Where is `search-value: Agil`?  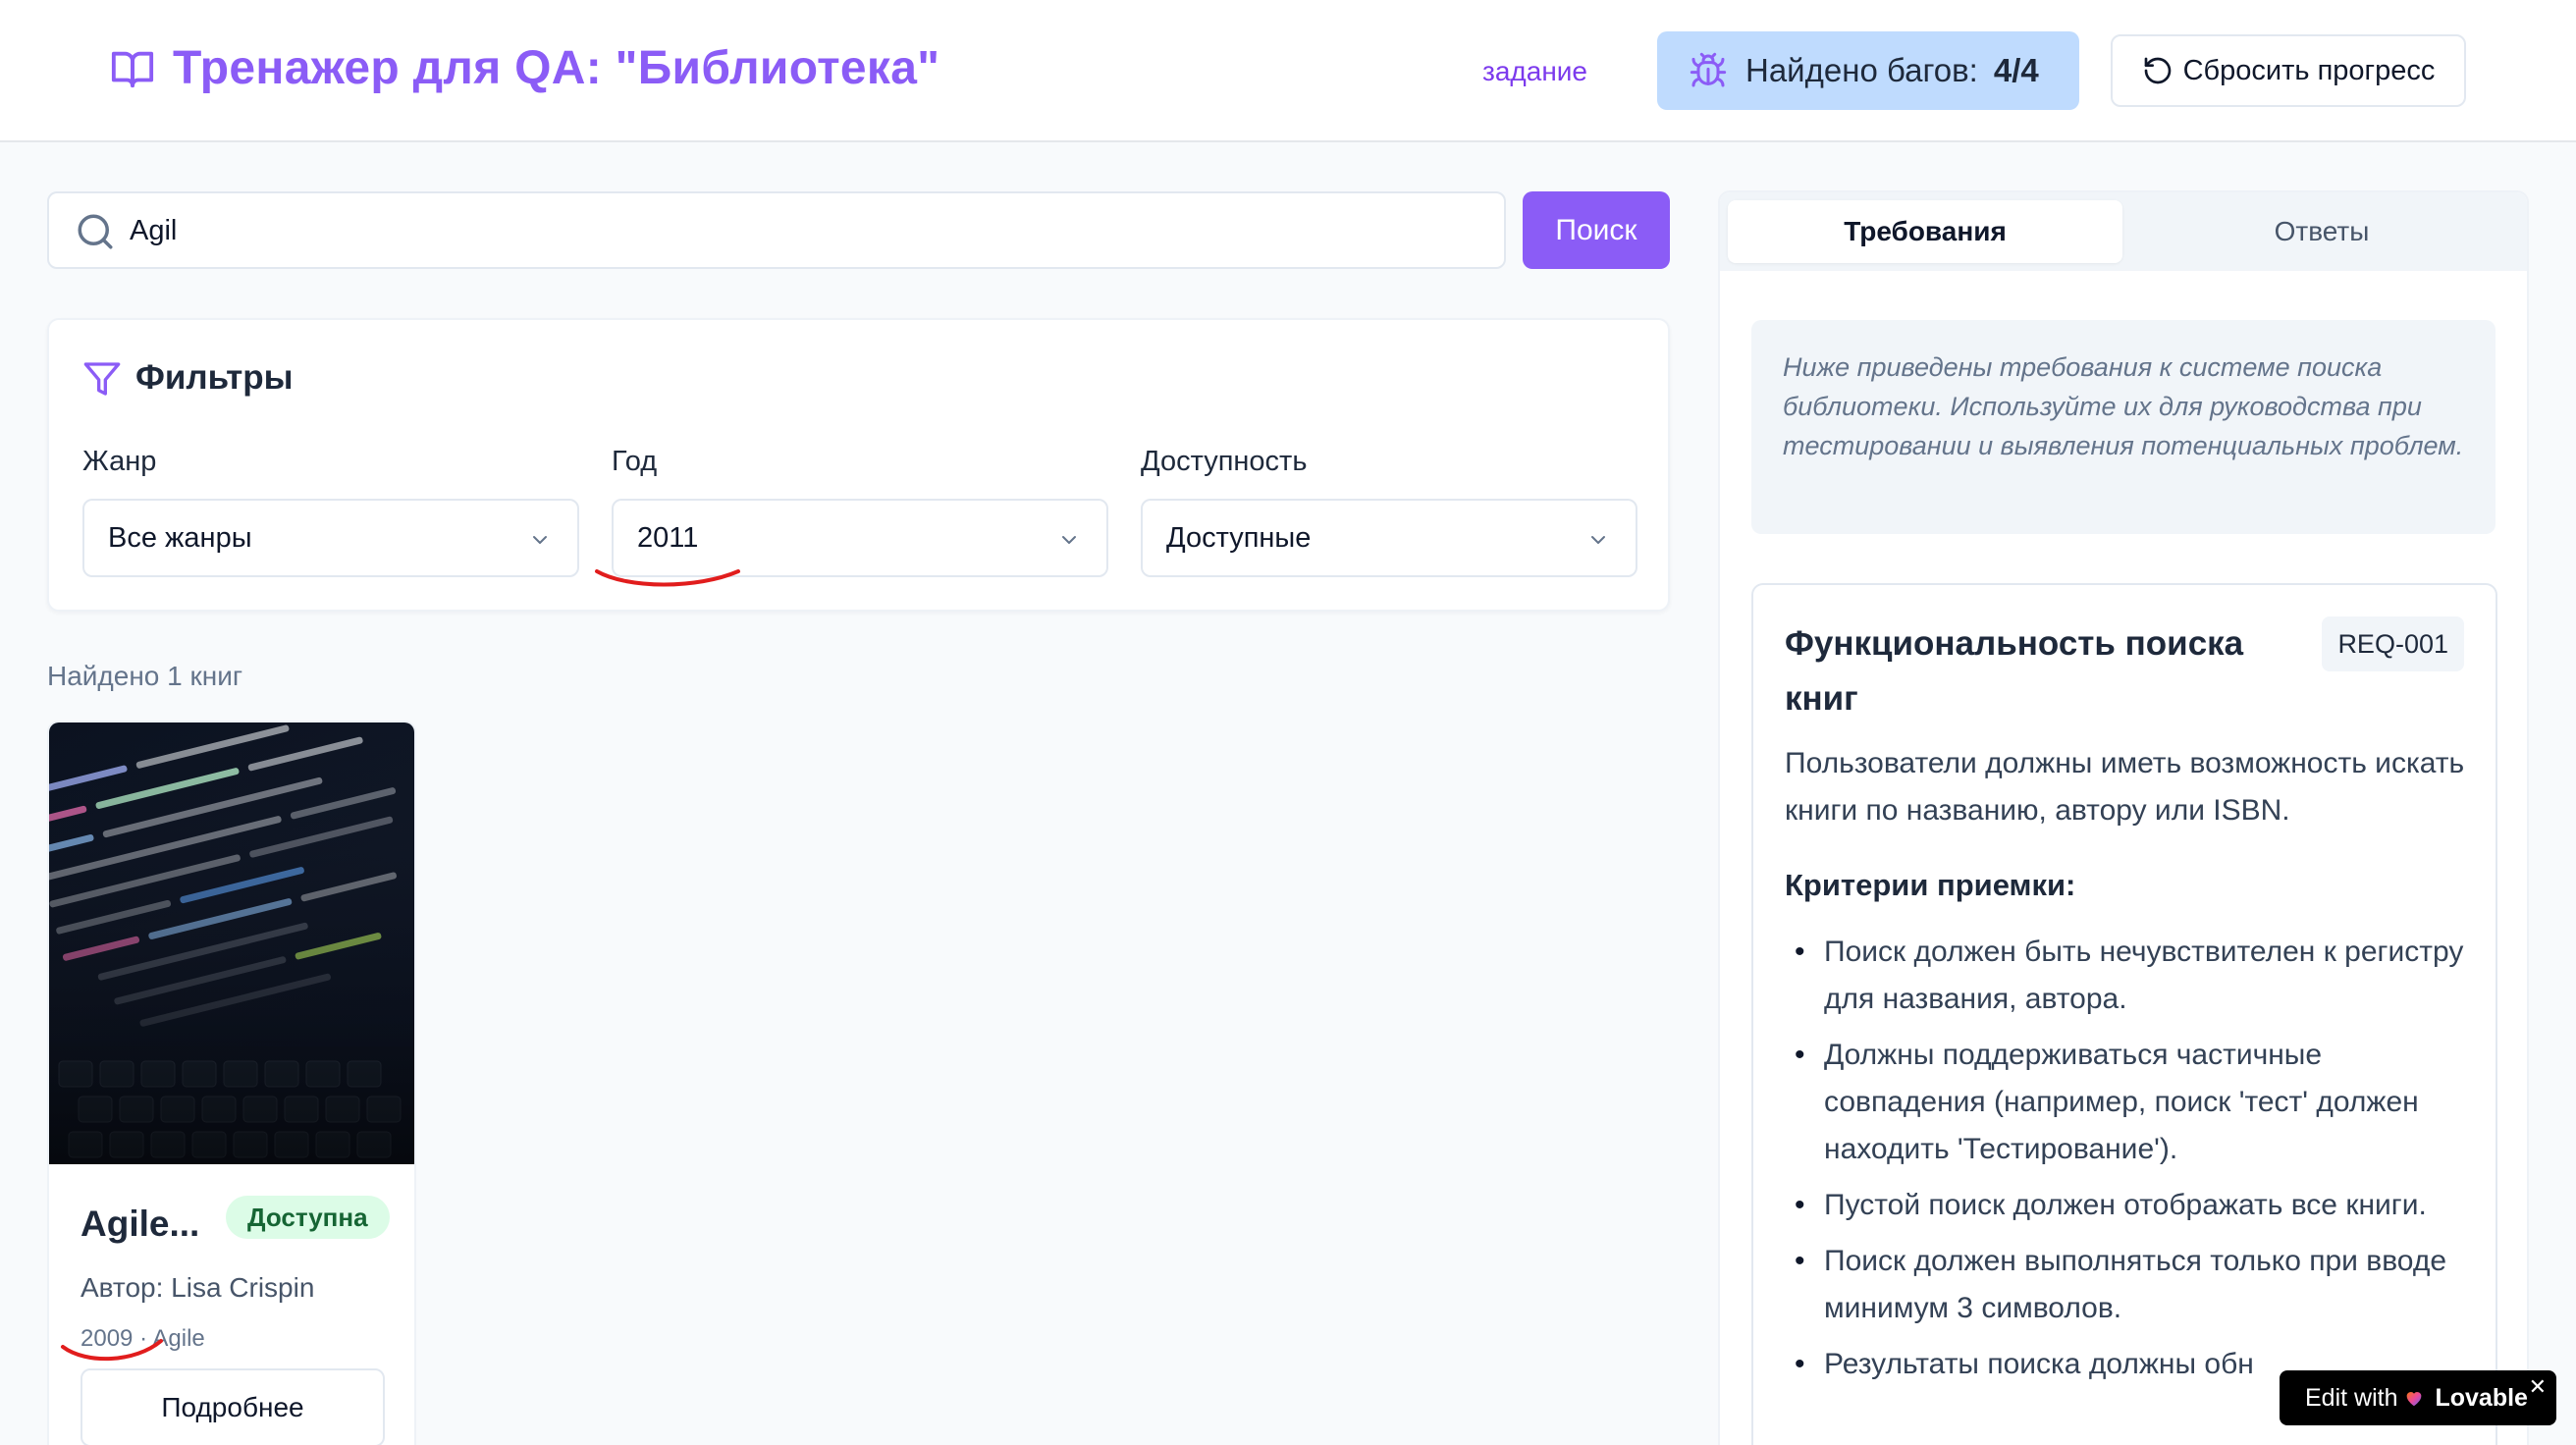 search-value: Agil is located at coordinates (154, 231).